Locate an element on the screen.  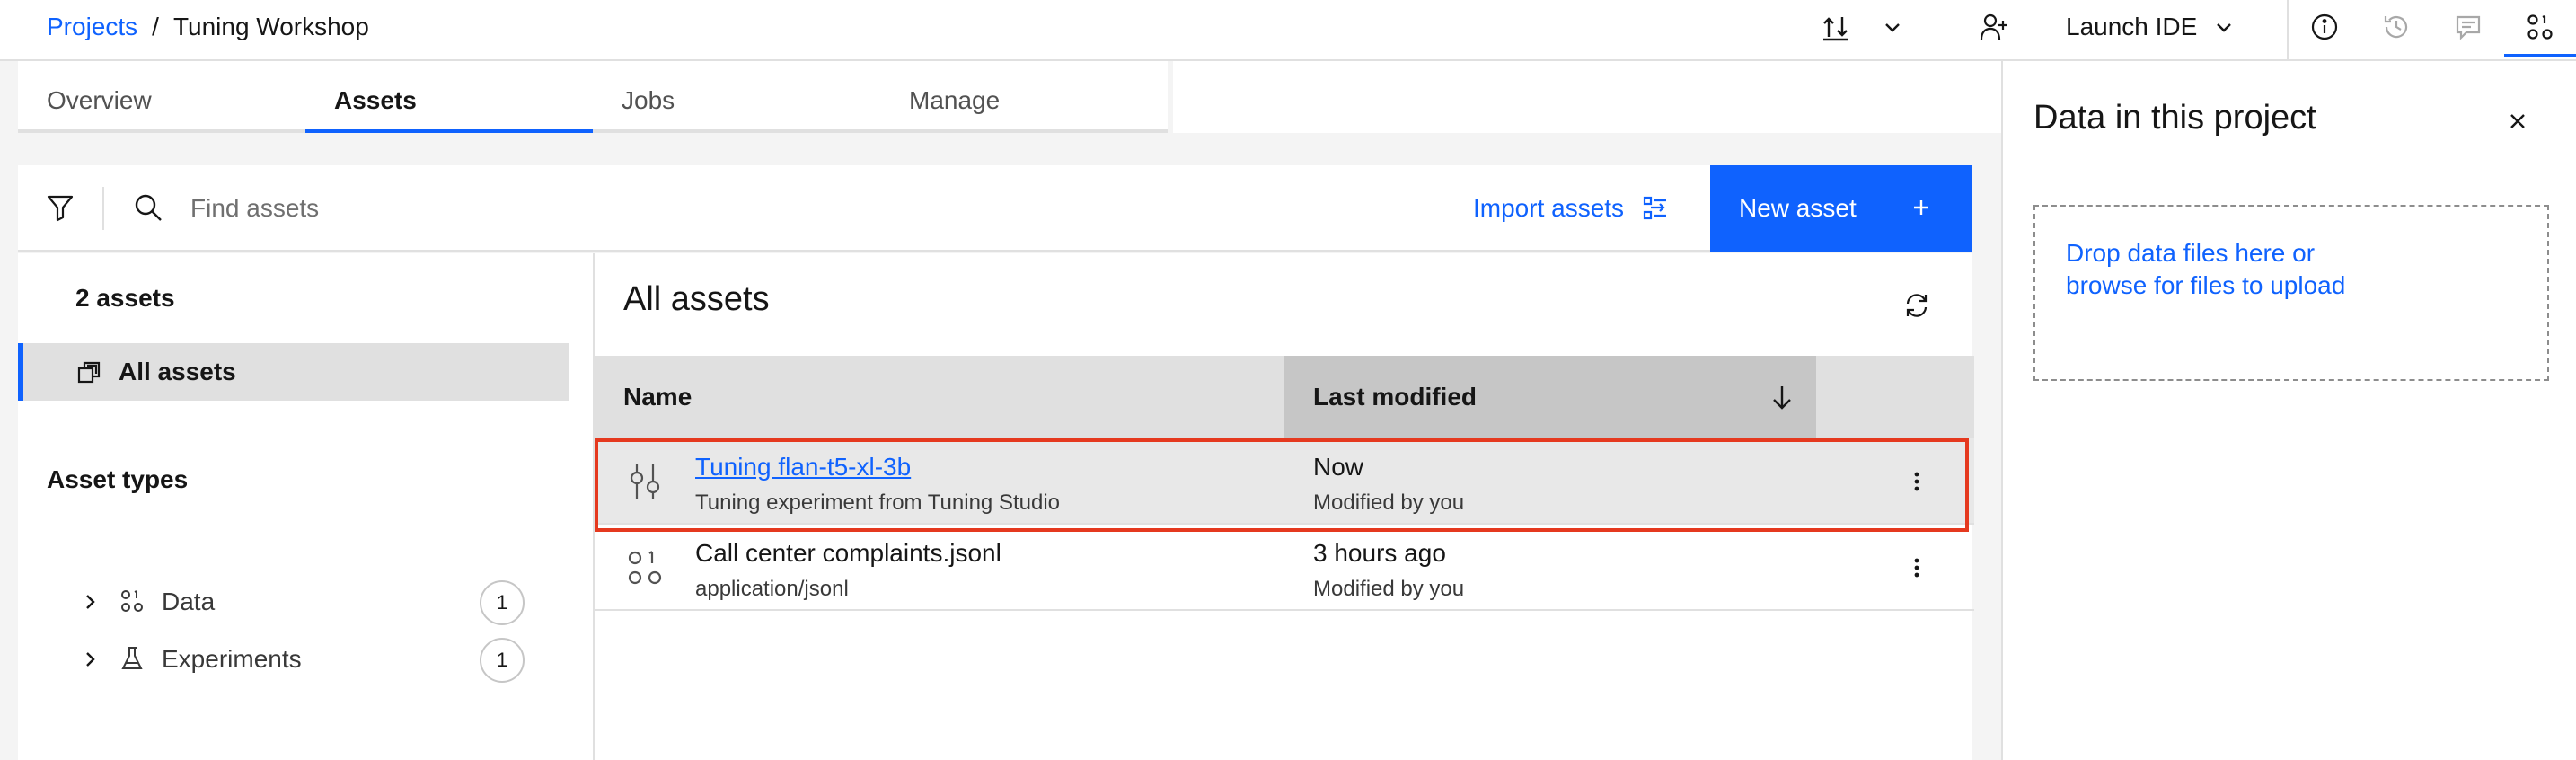
header-divider is located at coordinates (2288, 29).